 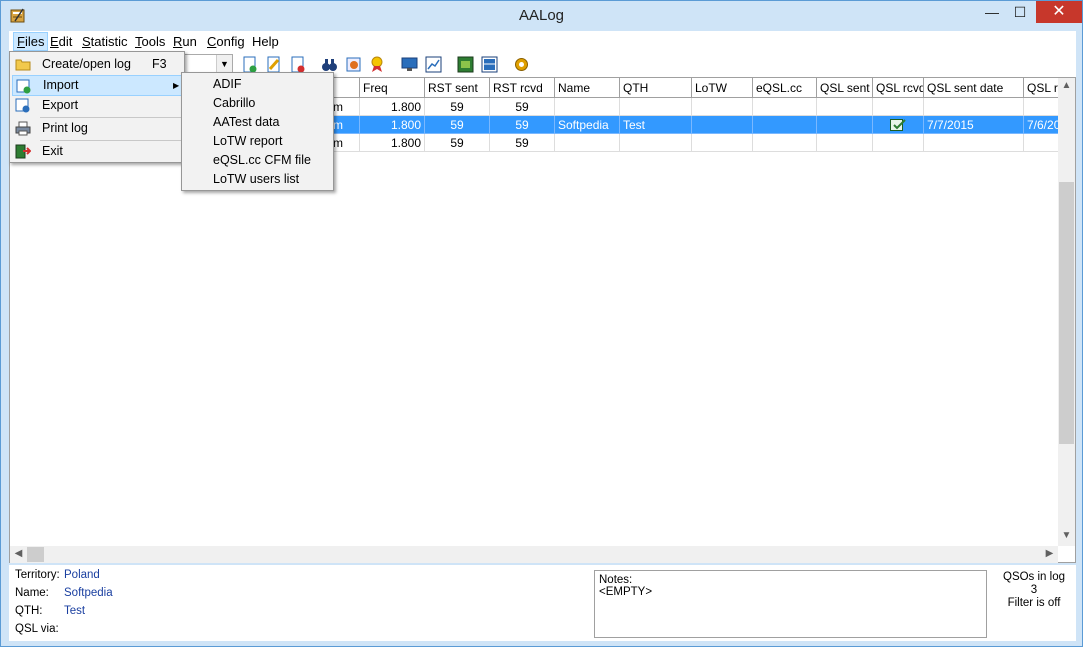 I want to click on search-binoculars-icon, so click(x=329, y=64).